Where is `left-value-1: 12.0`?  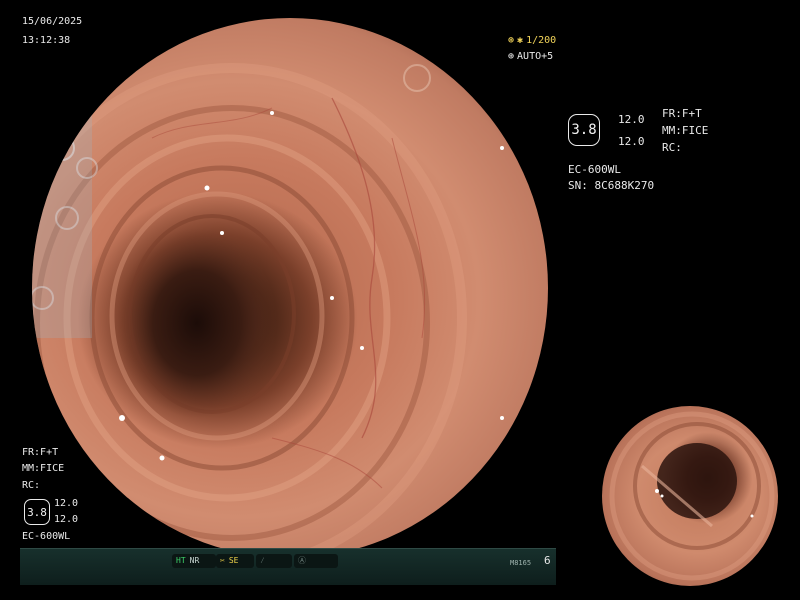 left-value-1: 12.0 is located at coordinates (66, 503).